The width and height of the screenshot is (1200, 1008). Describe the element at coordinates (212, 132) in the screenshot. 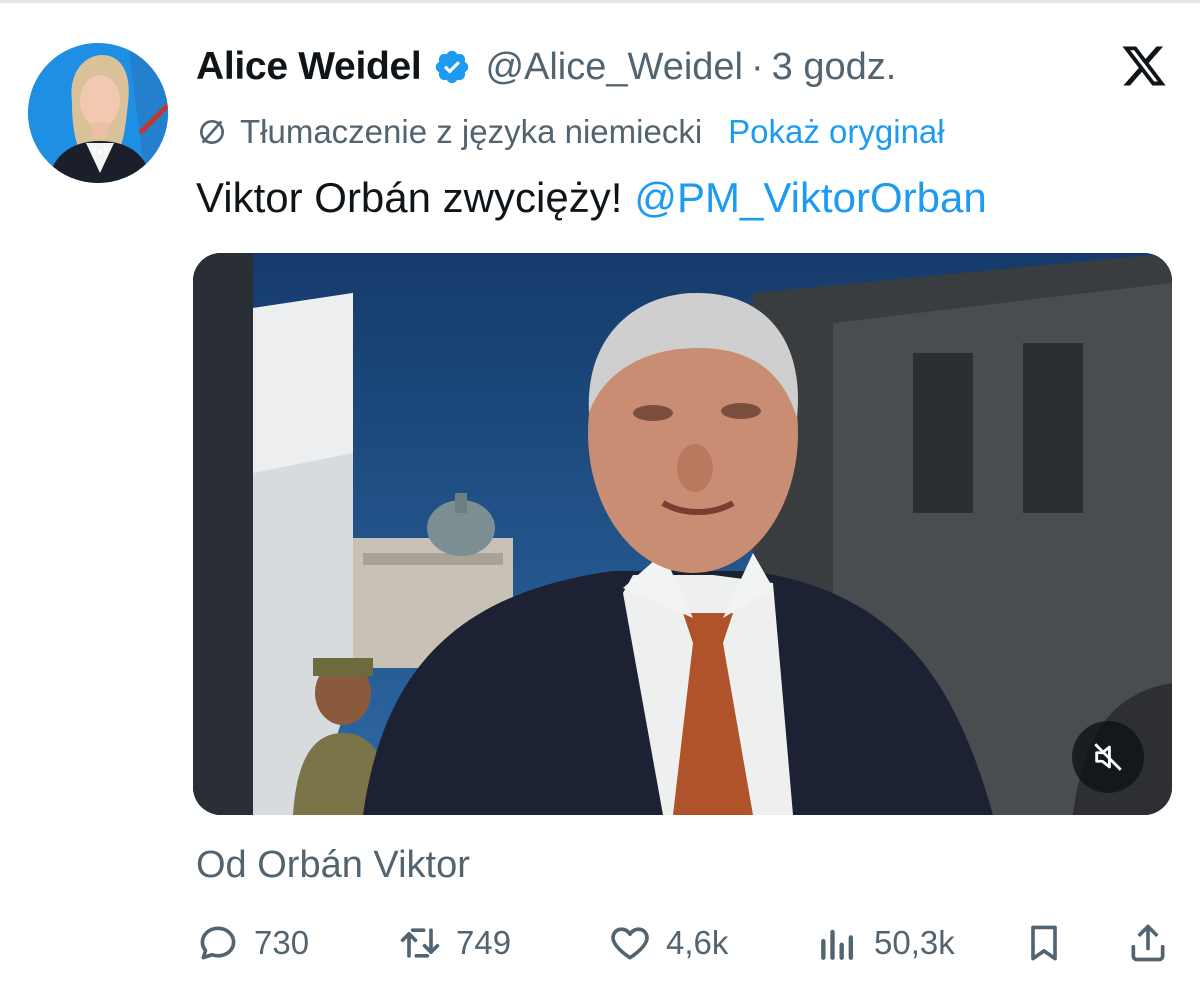

I see `translate-icon` at that location.